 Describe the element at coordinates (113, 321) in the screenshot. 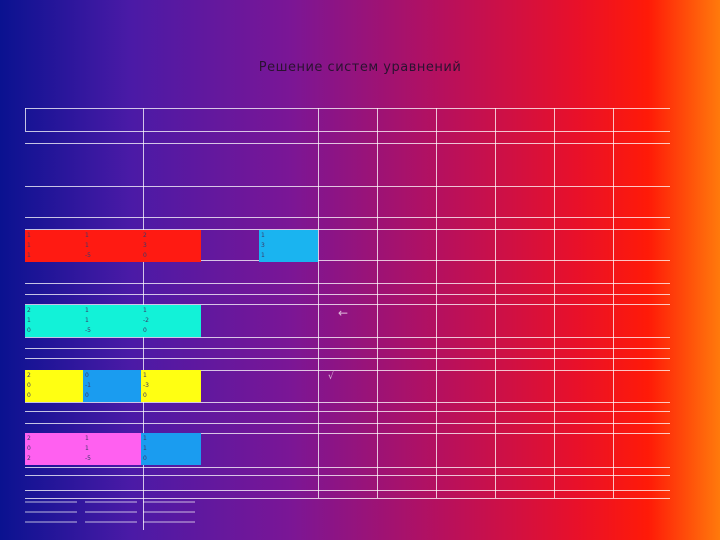

I see `matrix-2-mint: 2 1 1 1 1 -2 0 -5 0` at that location.